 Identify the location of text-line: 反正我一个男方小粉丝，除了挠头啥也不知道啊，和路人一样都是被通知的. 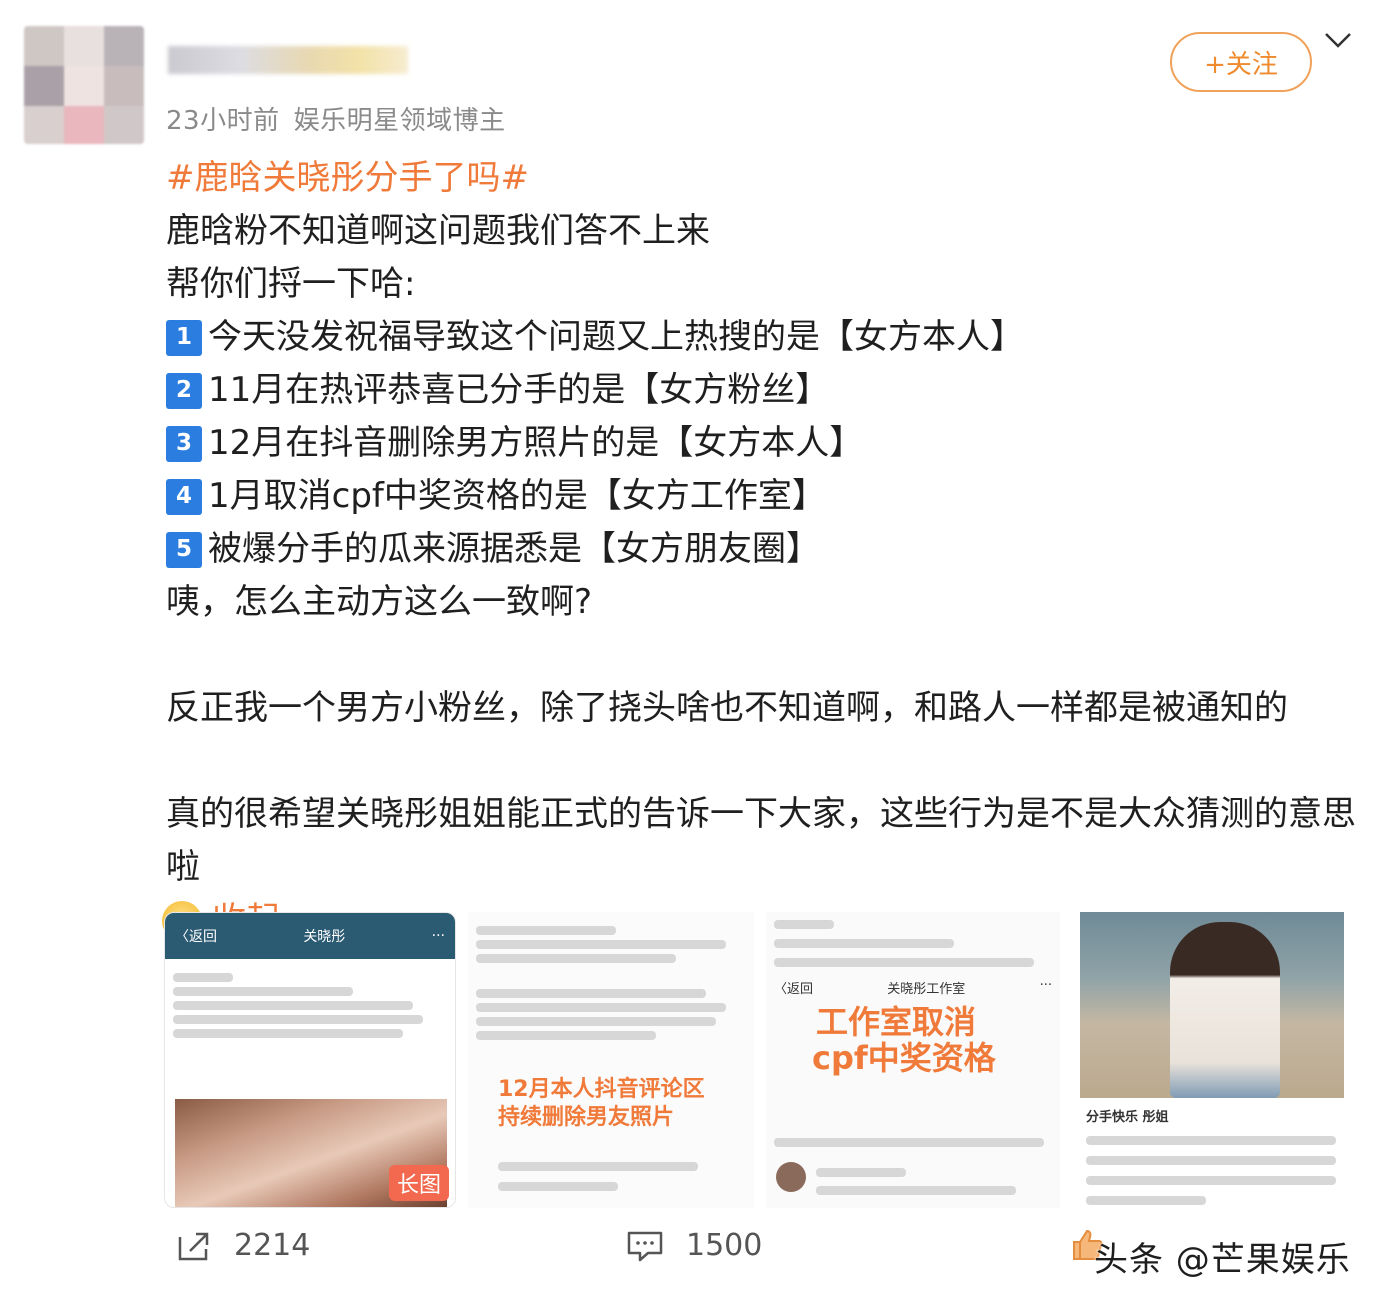
(727, 708).